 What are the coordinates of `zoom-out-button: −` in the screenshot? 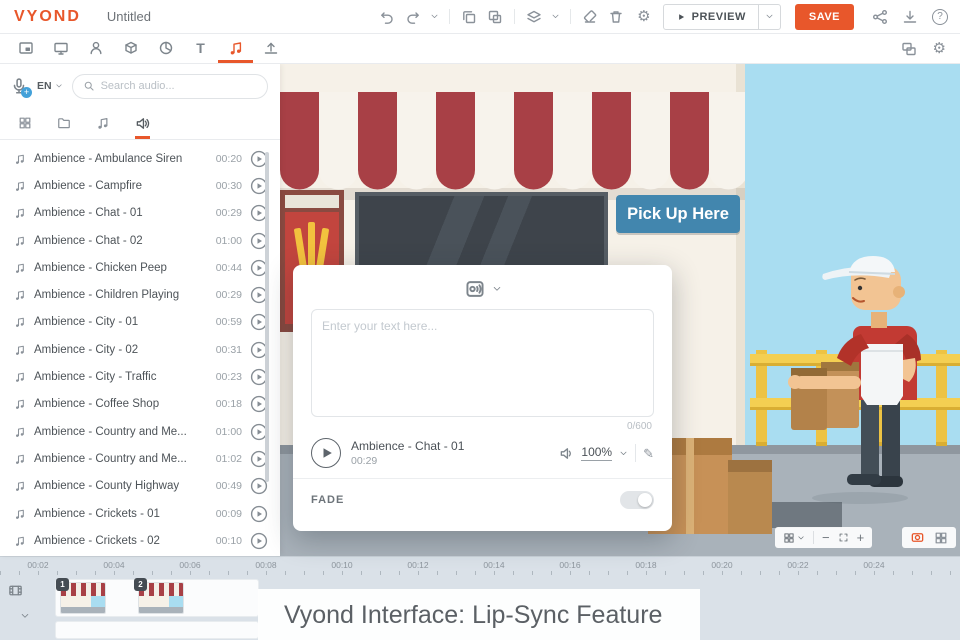 It's located at (826, 537).